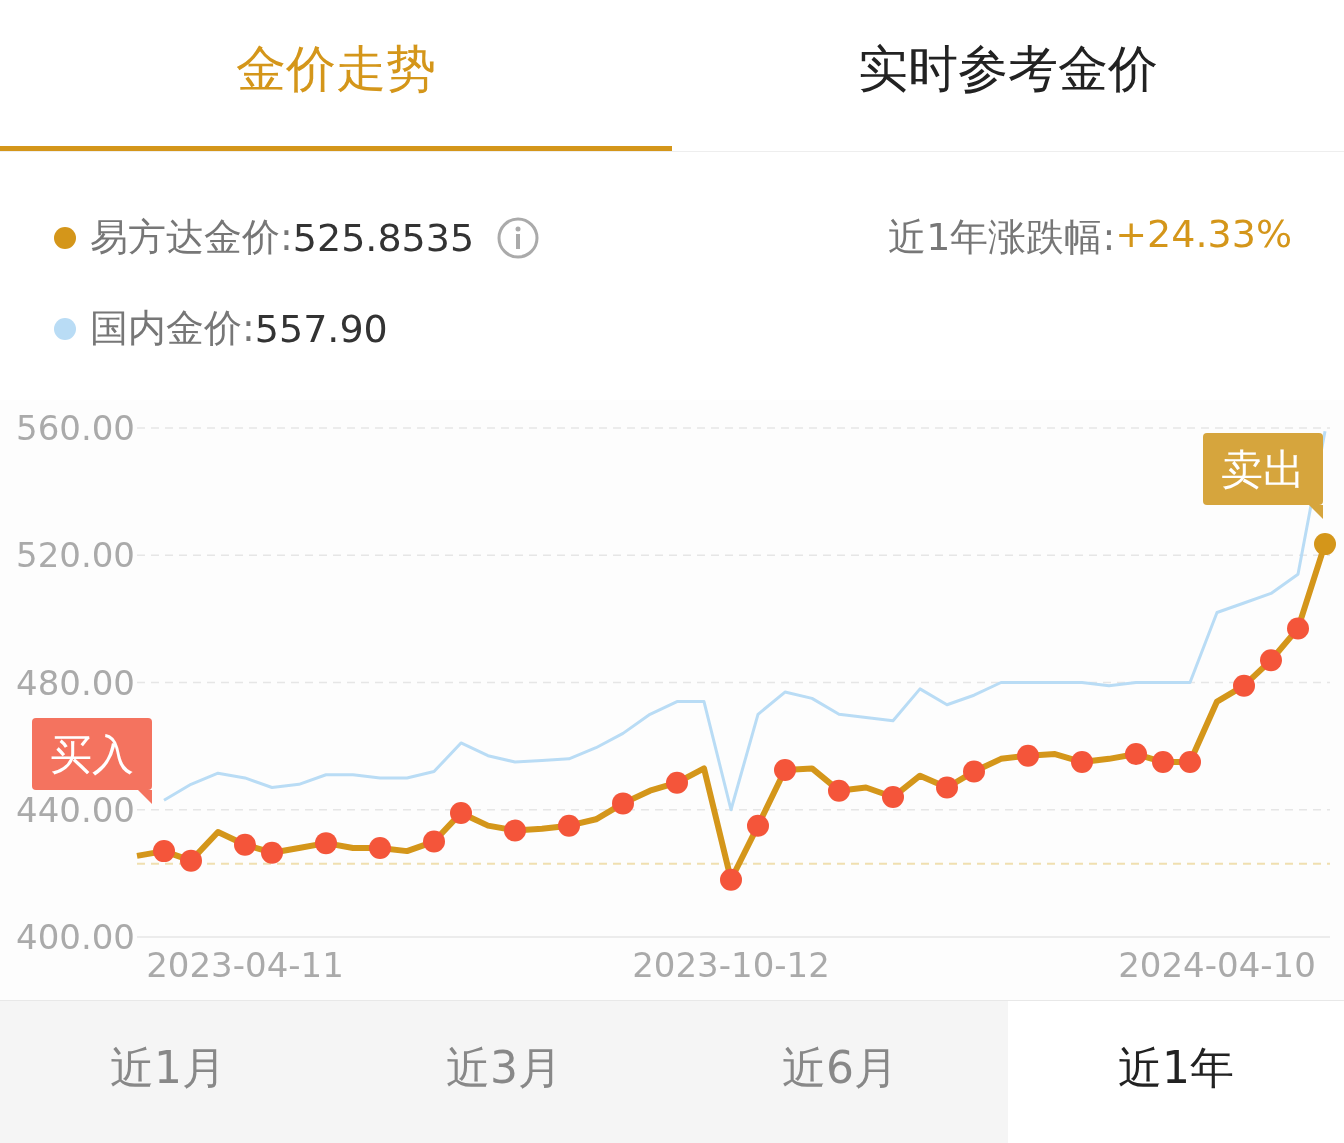  Describe the element at coordinates (75, 428) in the screenshot. I see `y-axis-label: 560.00` at that location.